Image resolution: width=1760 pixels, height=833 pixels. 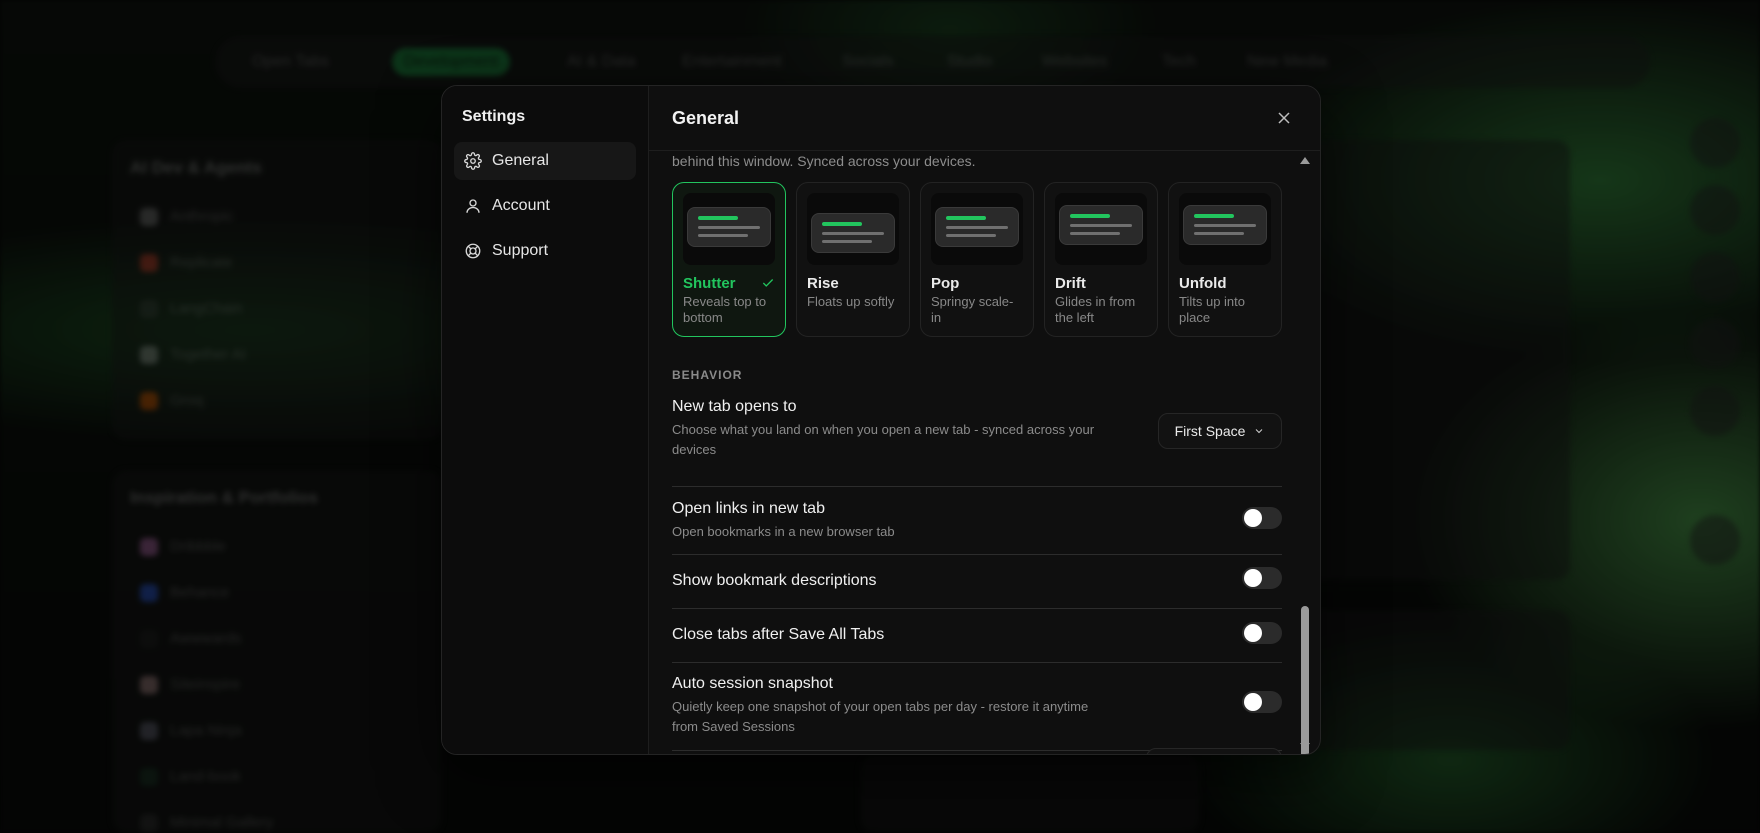 What do you see at coordinates (521, 205) in the screenshot?
I see `sidebar-item-label: Account` at bounding box center [521, 205].